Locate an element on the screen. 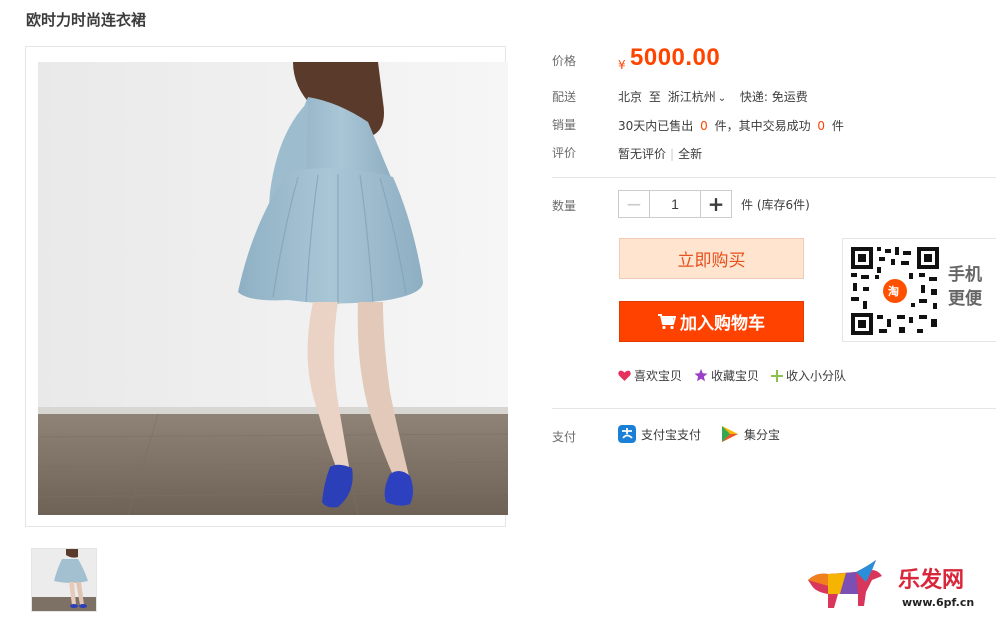  favorite-item-link: 收藏宝贝 is located at coordinates (726, 375).